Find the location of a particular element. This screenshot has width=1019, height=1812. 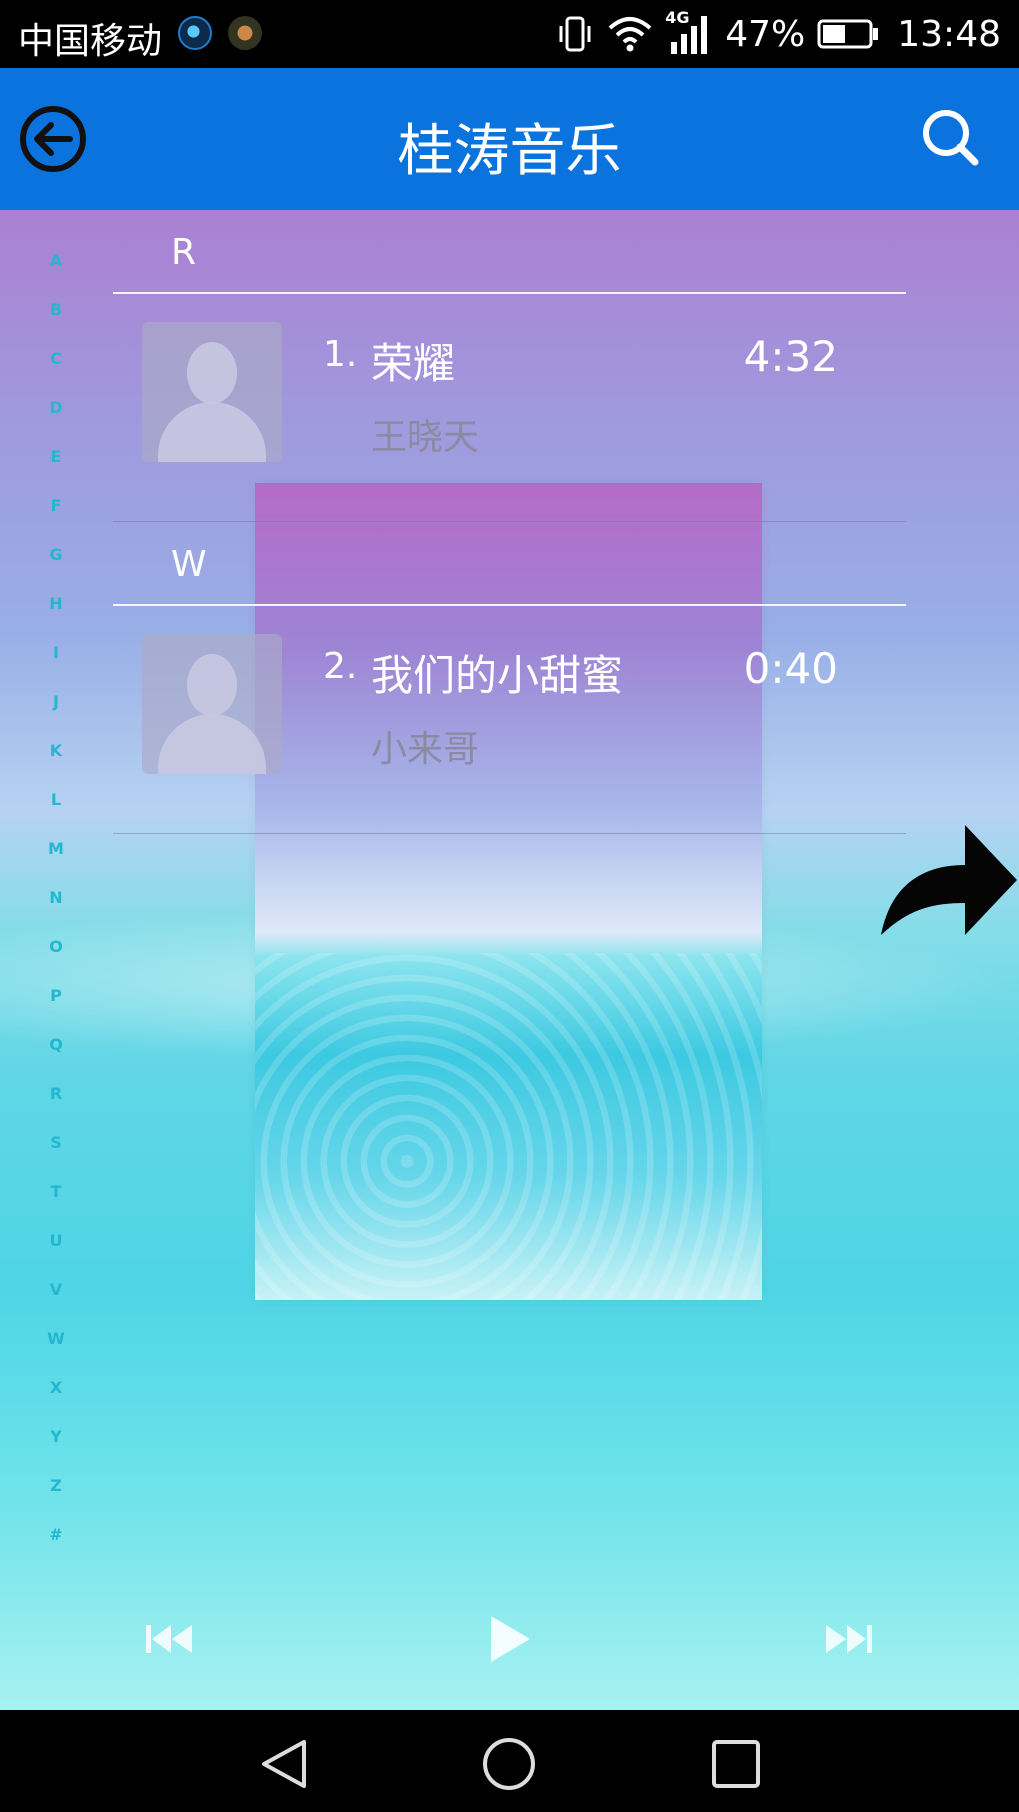

song-row: 2. 我们的小甜蜜 0:40 小来哥 is located at coordinates (509, 720).